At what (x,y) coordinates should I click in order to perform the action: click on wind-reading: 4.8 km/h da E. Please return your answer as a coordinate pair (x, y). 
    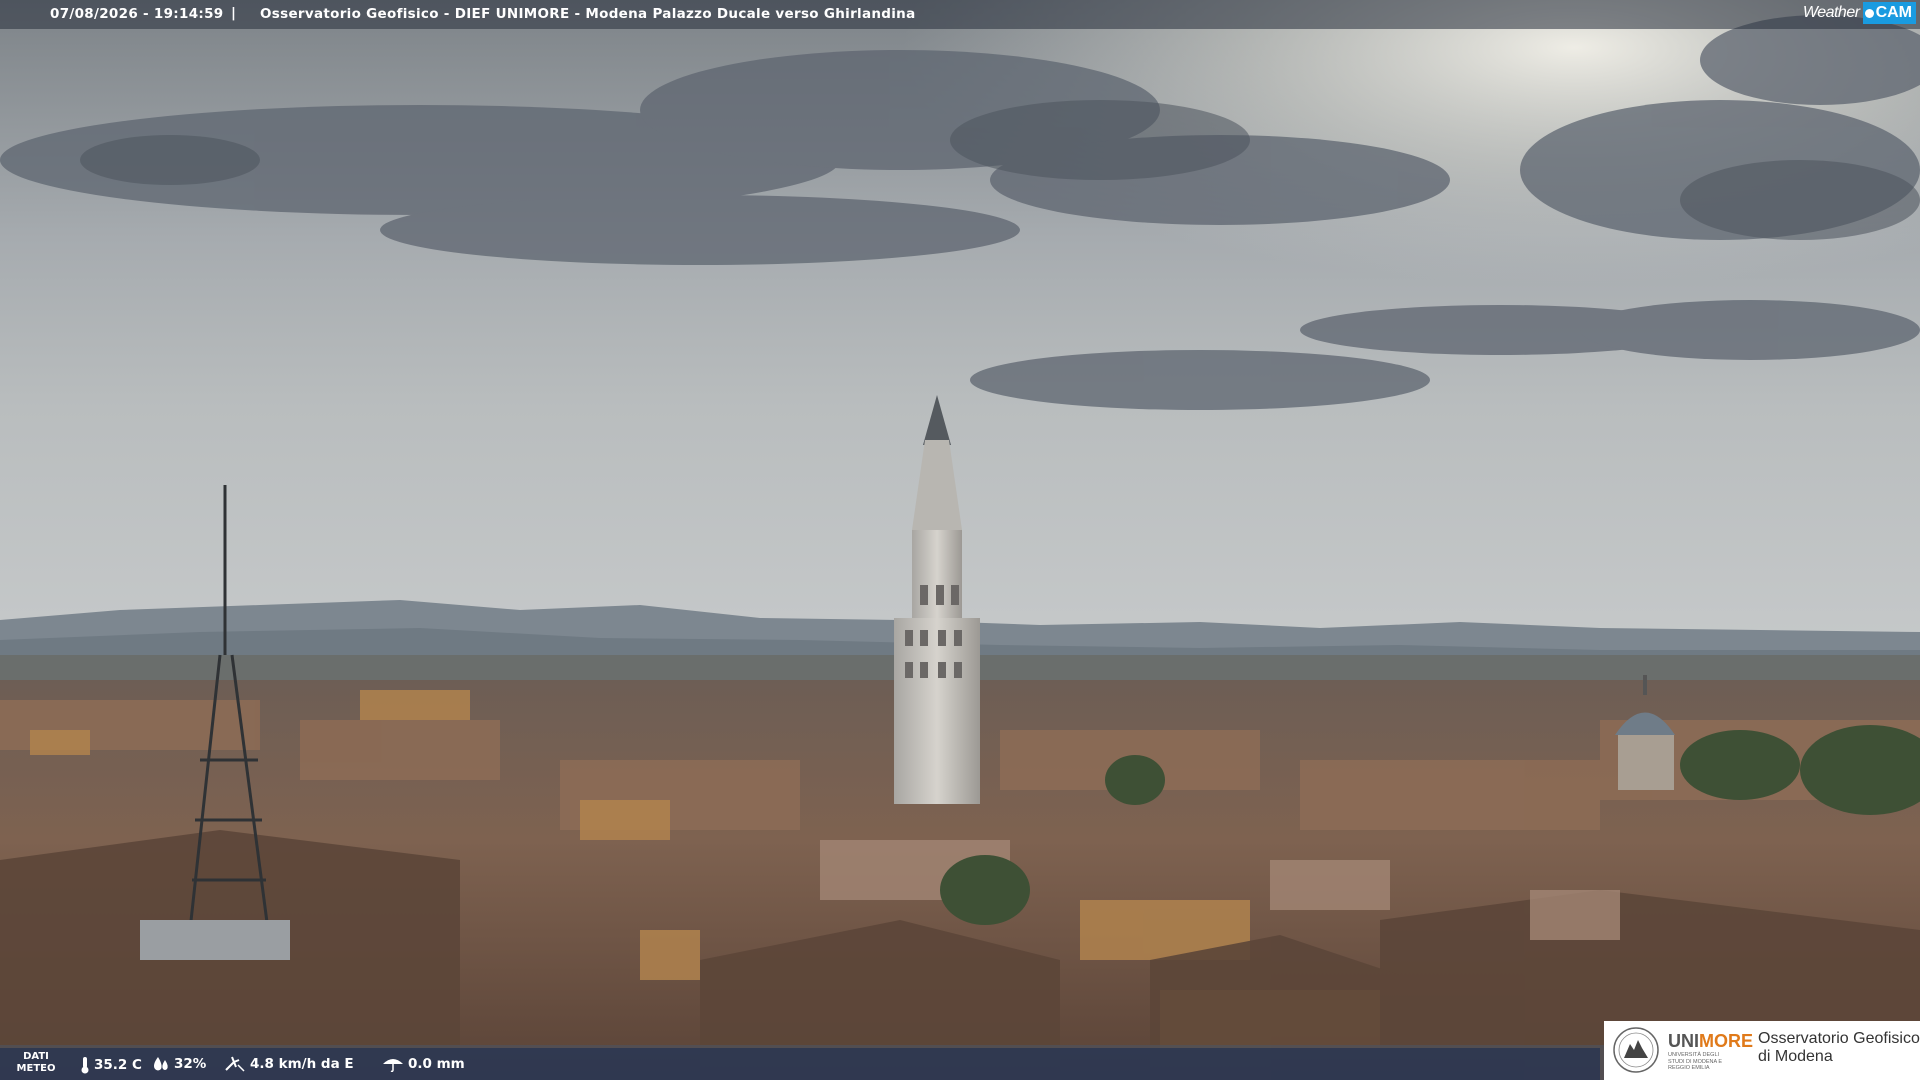
    Looking at the image, I should click on (289, 1064).